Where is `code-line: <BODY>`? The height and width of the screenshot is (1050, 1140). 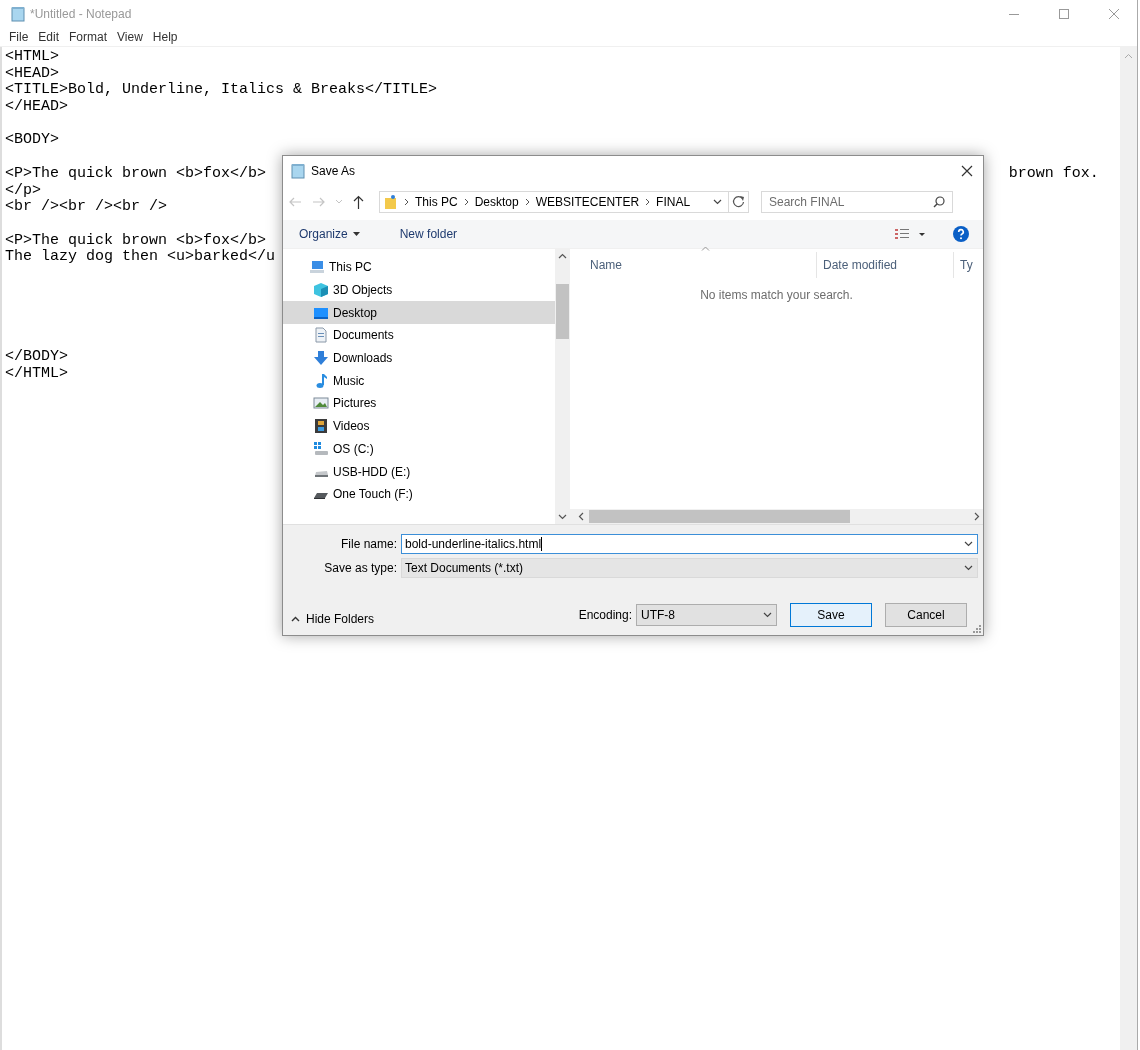
code-line: <BODY> is located at coordinates (32, 140).